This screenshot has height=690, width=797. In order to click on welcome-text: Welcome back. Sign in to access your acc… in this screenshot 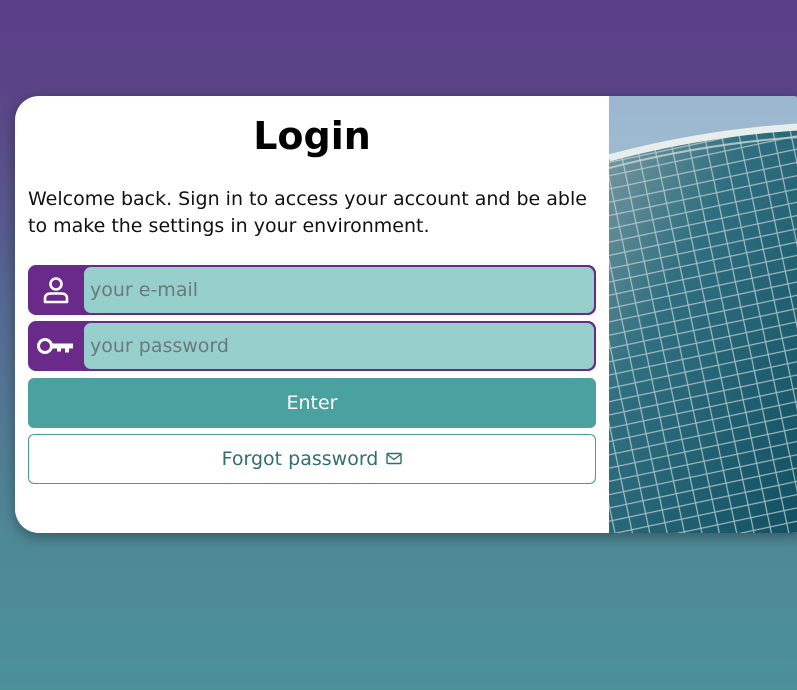, I will do `click(307, 212)`.